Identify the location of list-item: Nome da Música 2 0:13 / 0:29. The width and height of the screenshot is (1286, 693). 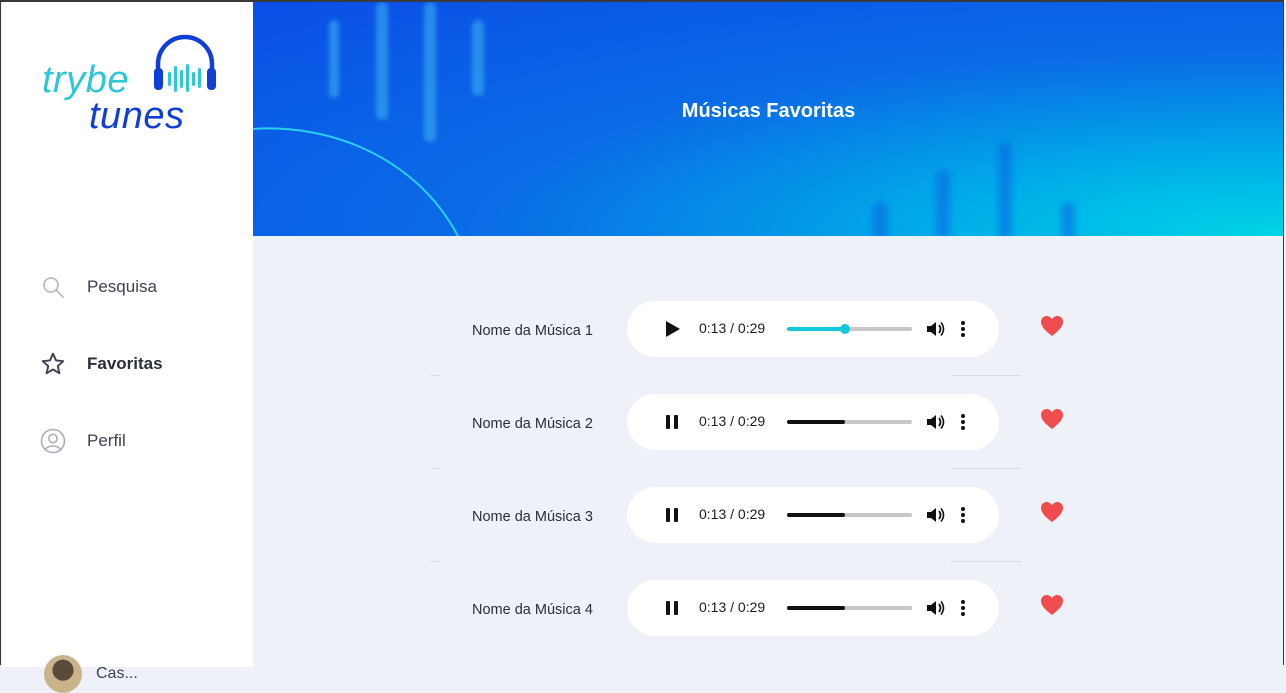
(760, 421).